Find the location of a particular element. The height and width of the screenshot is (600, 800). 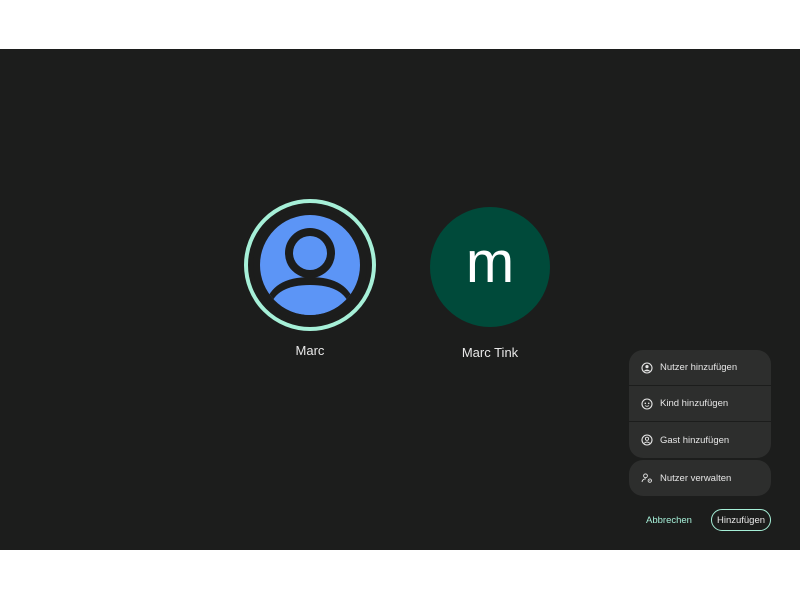

menu-item-label: Nutzer hinzufügen is located at coordinates (699, 367).